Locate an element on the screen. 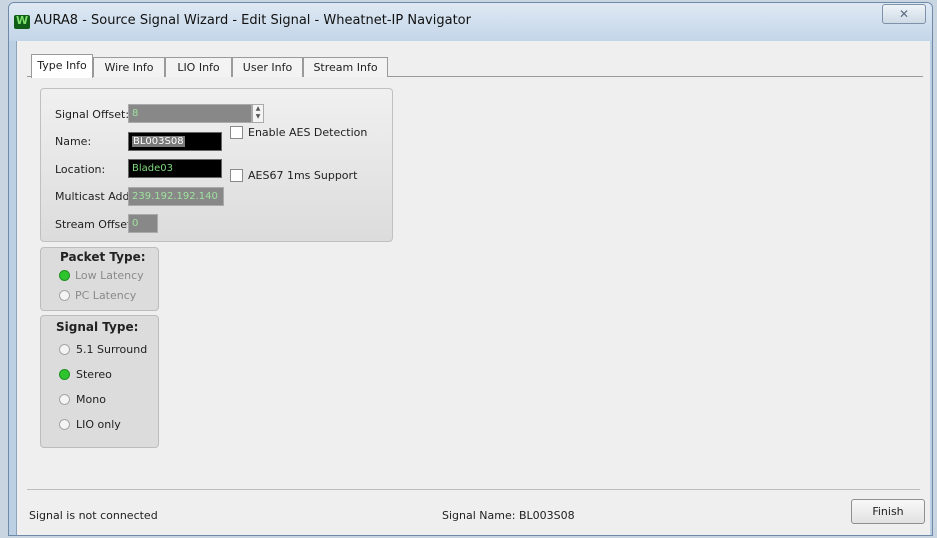 The image size is (937, 538). status-separator is located at coordinates (473, 489).